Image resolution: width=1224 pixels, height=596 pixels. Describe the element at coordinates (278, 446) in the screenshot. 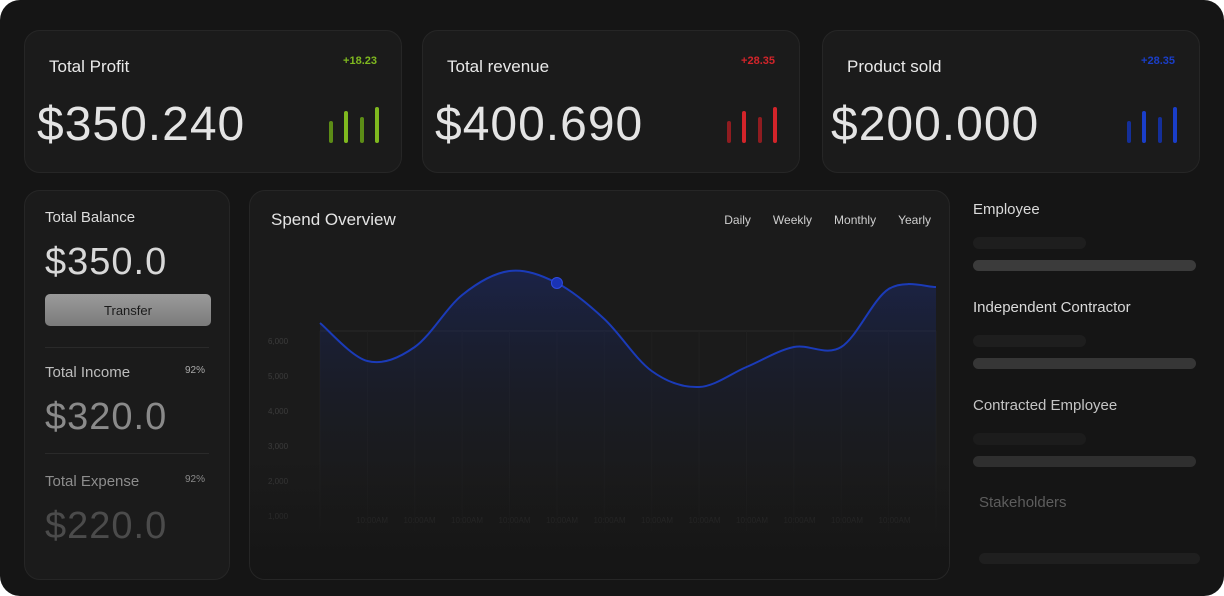

I see `y-tick-label: 3,000` at that location.